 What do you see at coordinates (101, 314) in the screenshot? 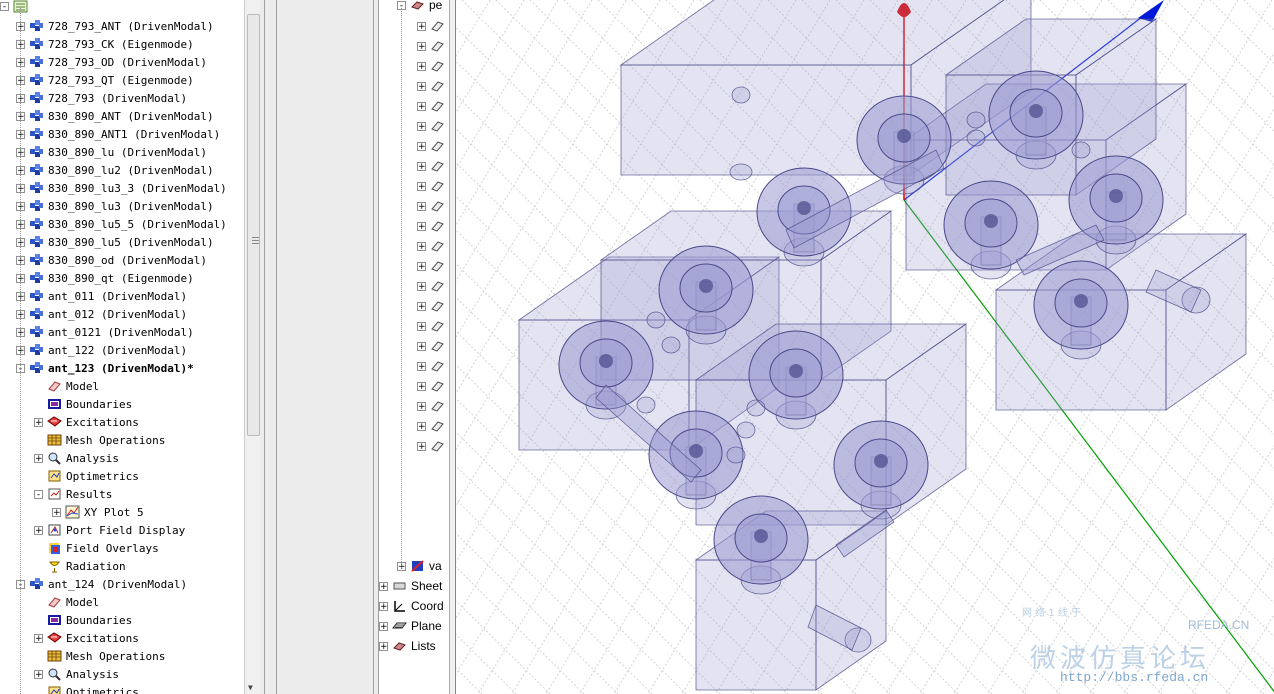
I see `design-tree-item: + ant_012 (DrivenModal)` at bounding box center [101, 314].